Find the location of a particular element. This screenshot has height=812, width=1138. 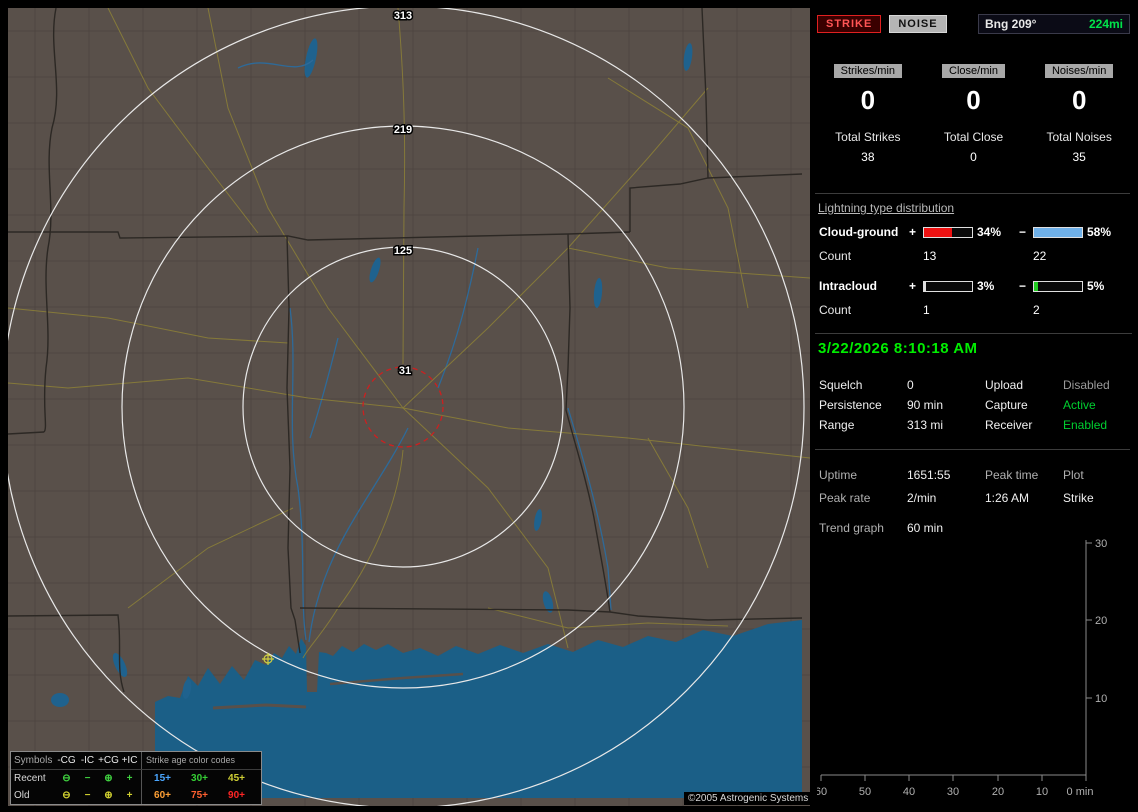

ring-label-31: 31 is located at coordinates (405, 371).